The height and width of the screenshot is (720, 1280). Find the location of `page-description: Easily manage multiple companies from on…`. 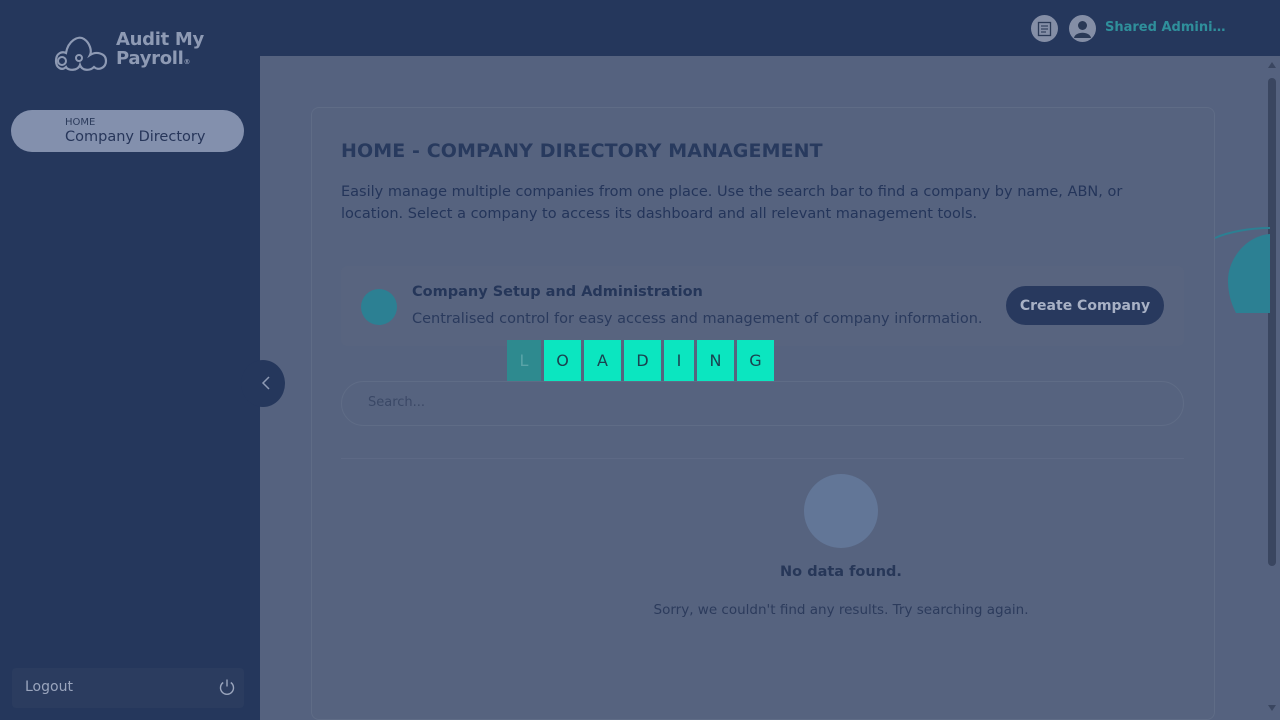

page-description: Easily manage multiple companies from on… is located at coordinates (732, 203).